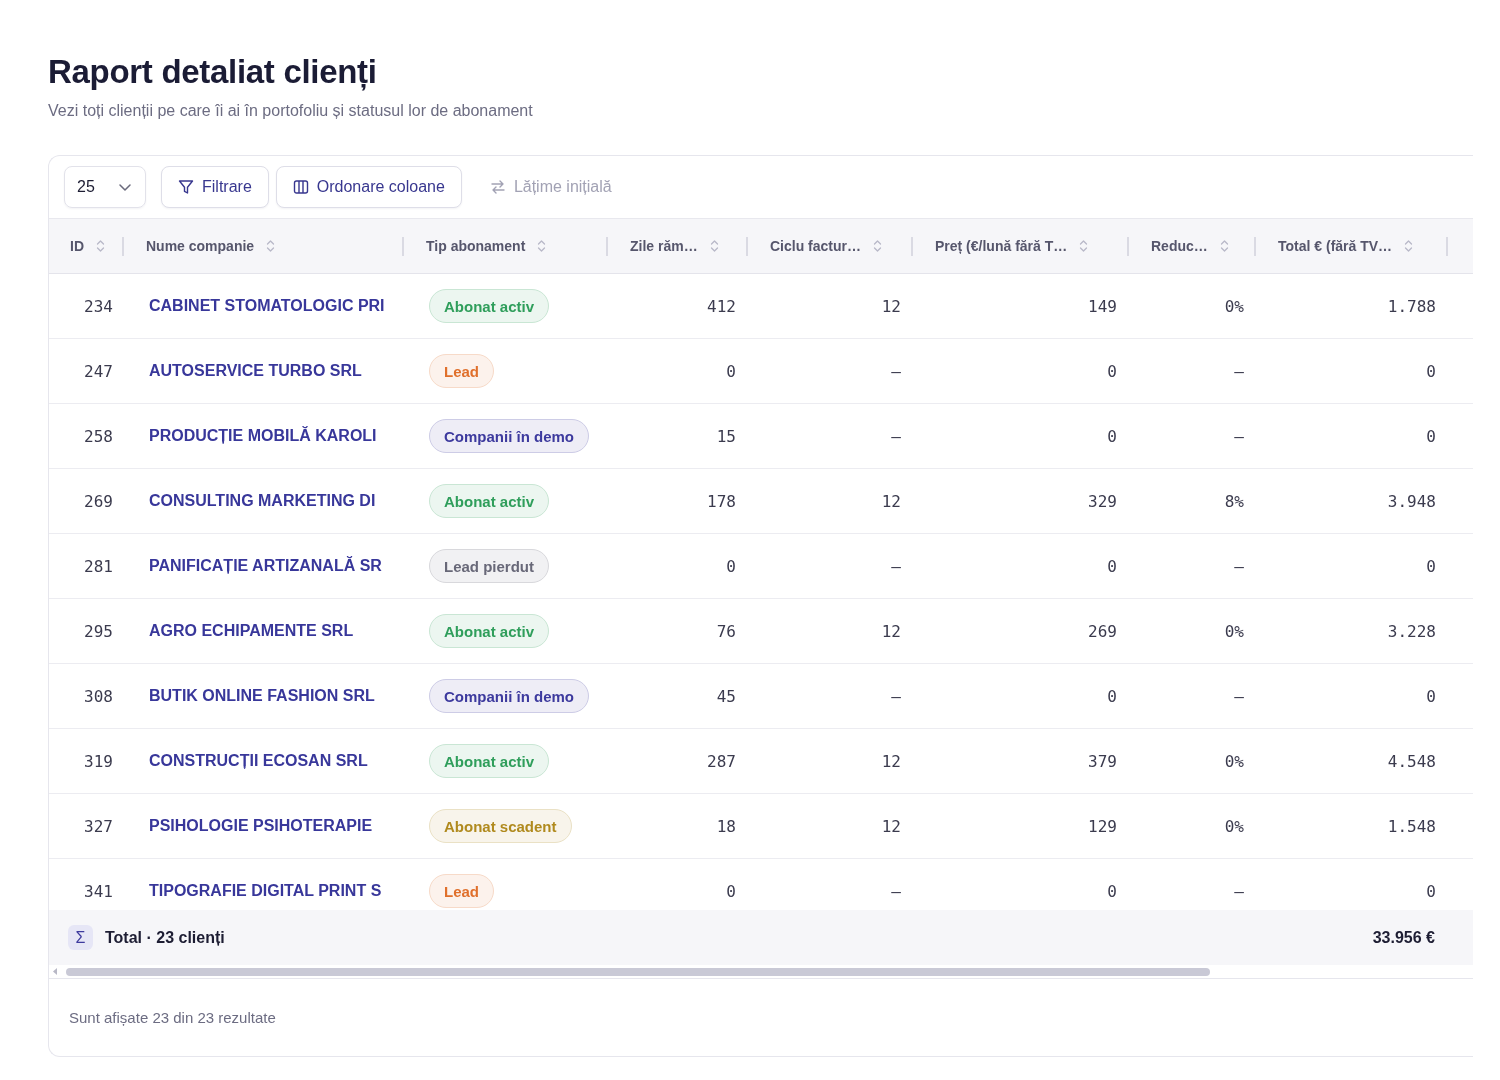 Image resolution: width=1500 pixels, height=1080 pixels. Describe the element at coordinates (1102, 826) in the screenshot. I see `monthly-price: 129` at that location.